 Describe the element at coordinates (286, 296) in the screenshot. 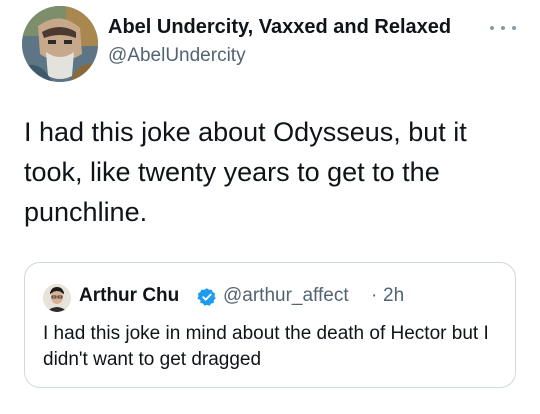

I see `quoted-author-handle: @arthur_affect` at that location.